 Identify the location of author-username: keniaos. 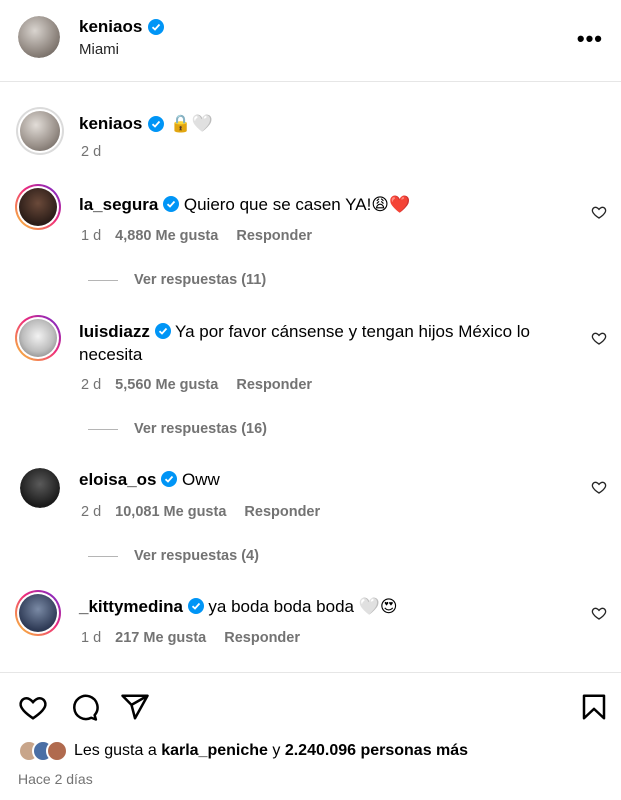
(122, 27).